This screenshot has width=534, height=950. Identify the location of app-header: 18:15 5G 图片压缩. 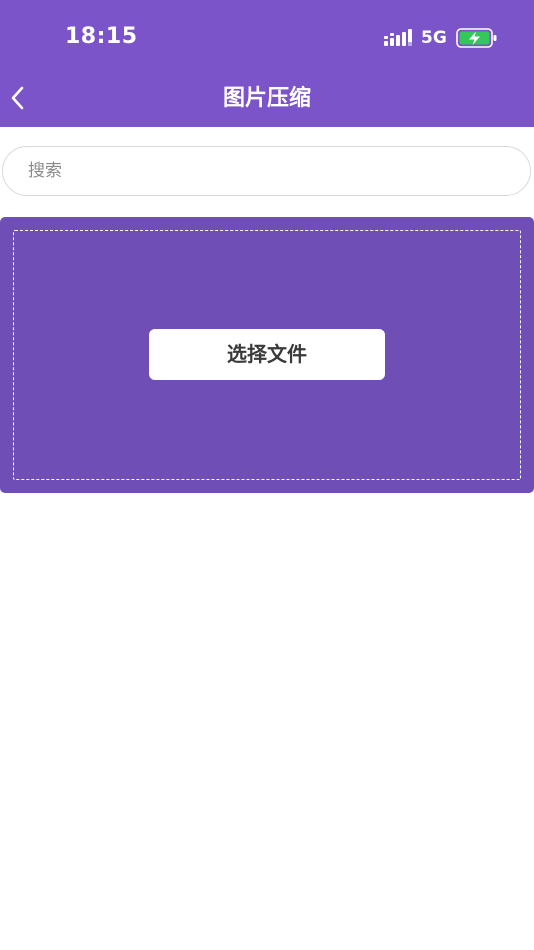
(267, 63).